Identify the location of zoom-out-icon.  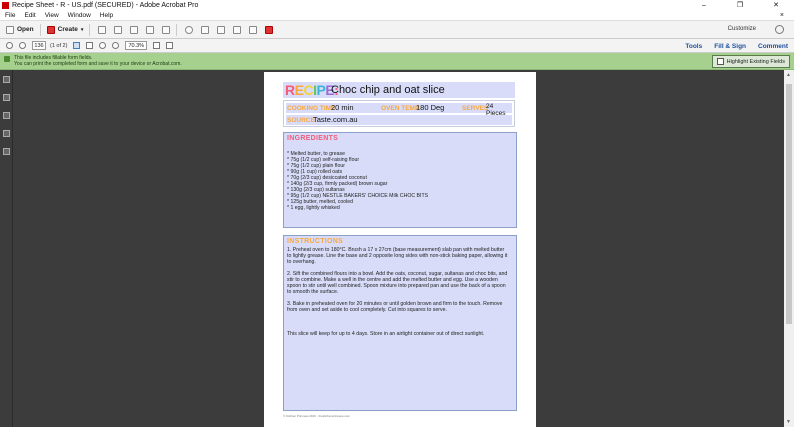
(103, 45).